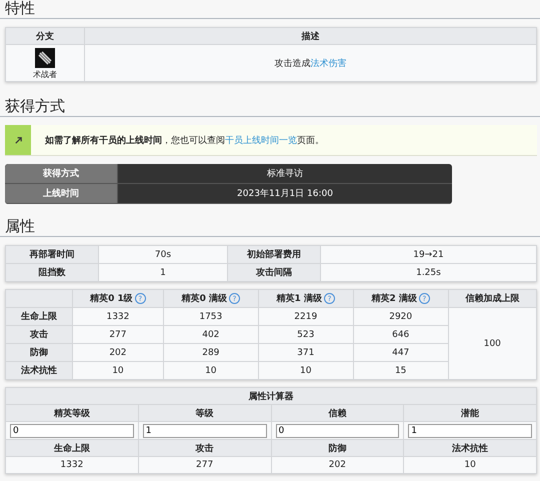 Image resolution: width=540 pixels, height=481 pixels. What do you see at coordinates (52, 255) in the screenshot?
I see `row-header: 再部署时间` at bounding box center [52, 255].